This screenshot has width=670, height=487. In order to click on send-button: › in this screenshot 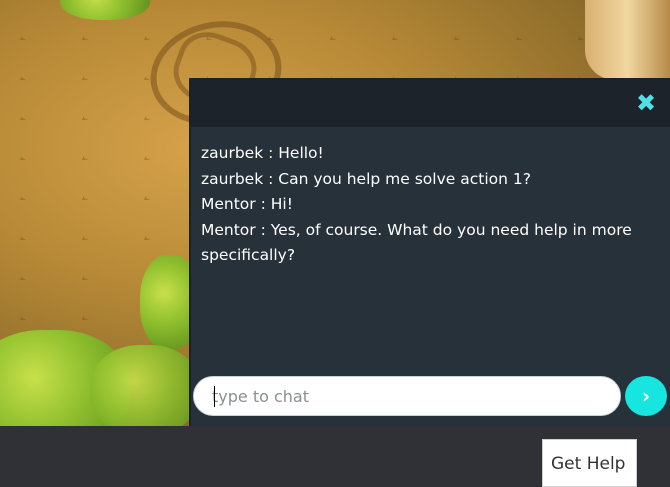, I will do `click(646, 396)`.